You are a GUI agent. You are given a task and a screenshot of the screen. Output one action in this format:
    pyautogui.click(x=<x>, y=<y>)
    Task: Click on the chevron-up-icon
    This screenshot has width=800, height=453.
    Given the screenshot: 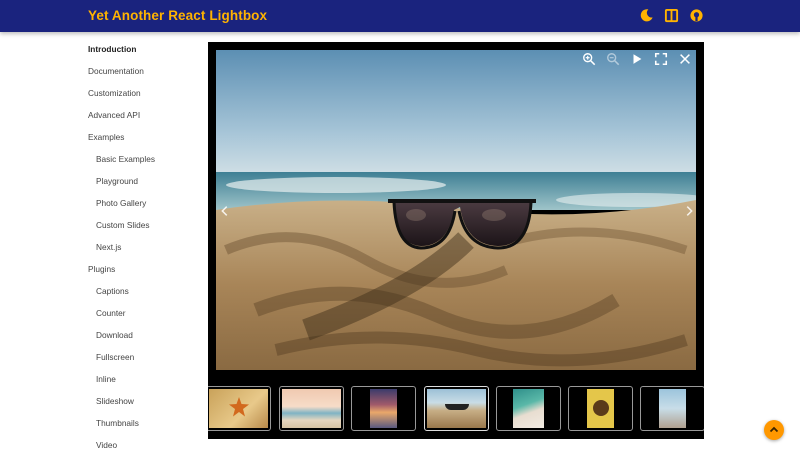 What is the action you would take?
    pyautogui.click(x=774, y=429)
    